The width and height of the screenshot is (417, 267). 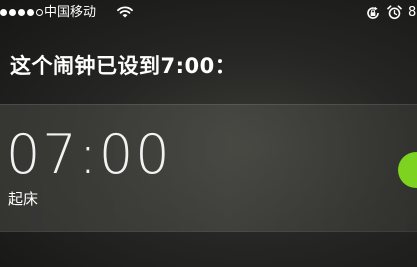 What do you see at coordinates (125, 12) in the screenshot?
I see `wifi-icon` at bounding box center [125, 12].